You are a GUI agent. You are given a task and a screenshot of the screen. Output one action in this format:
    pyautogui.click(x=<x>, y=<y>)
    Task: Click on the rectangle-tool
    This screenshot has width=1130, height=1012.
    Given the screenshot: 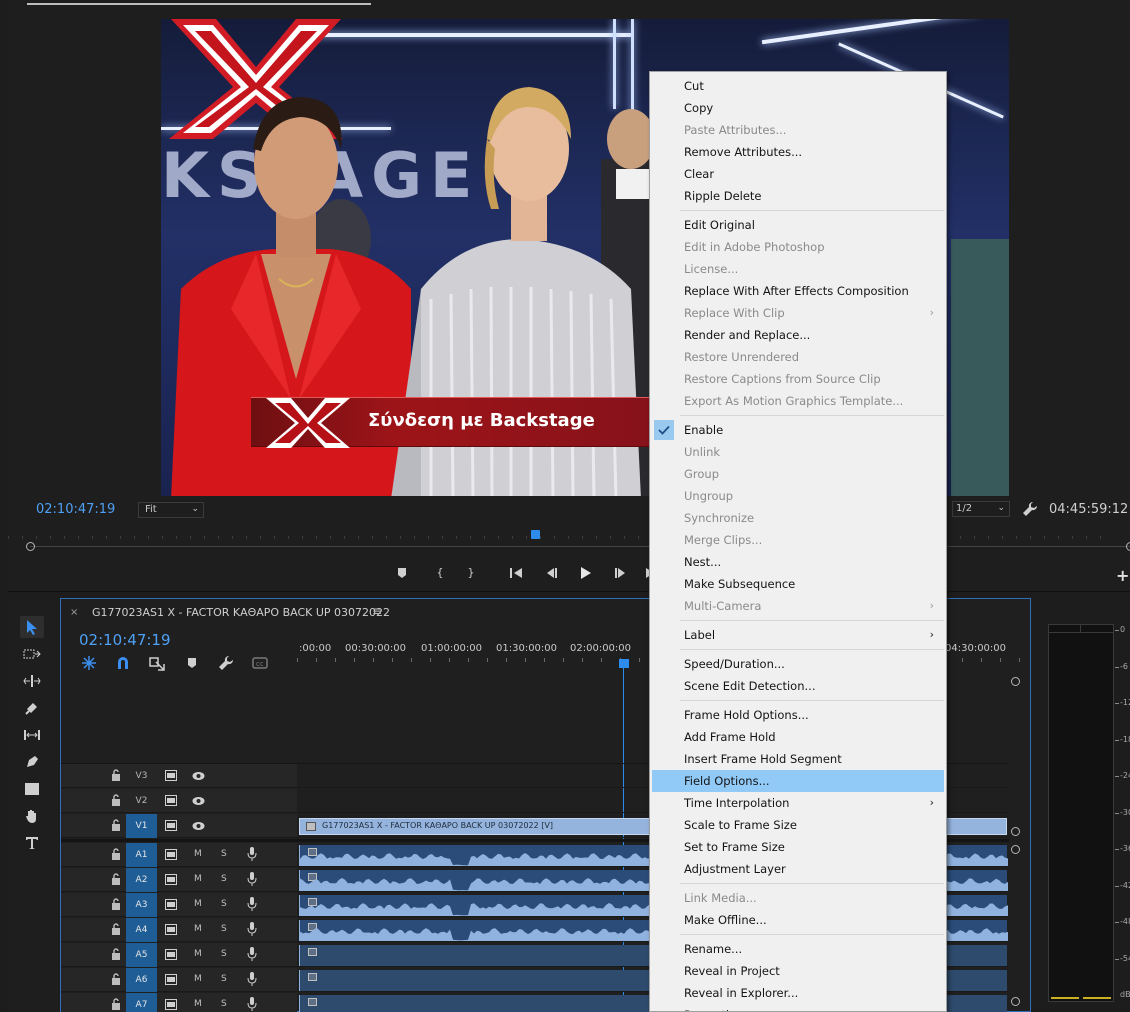 What is the action you would take?
    pyautogui.click(x=32, y=789)
    